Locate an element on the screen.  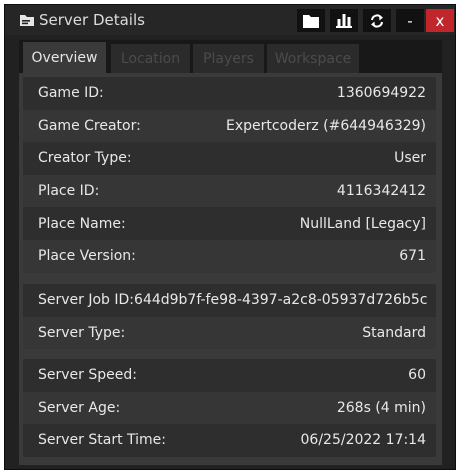
row-label: Game Creator: is located at coordinates (89, 125).